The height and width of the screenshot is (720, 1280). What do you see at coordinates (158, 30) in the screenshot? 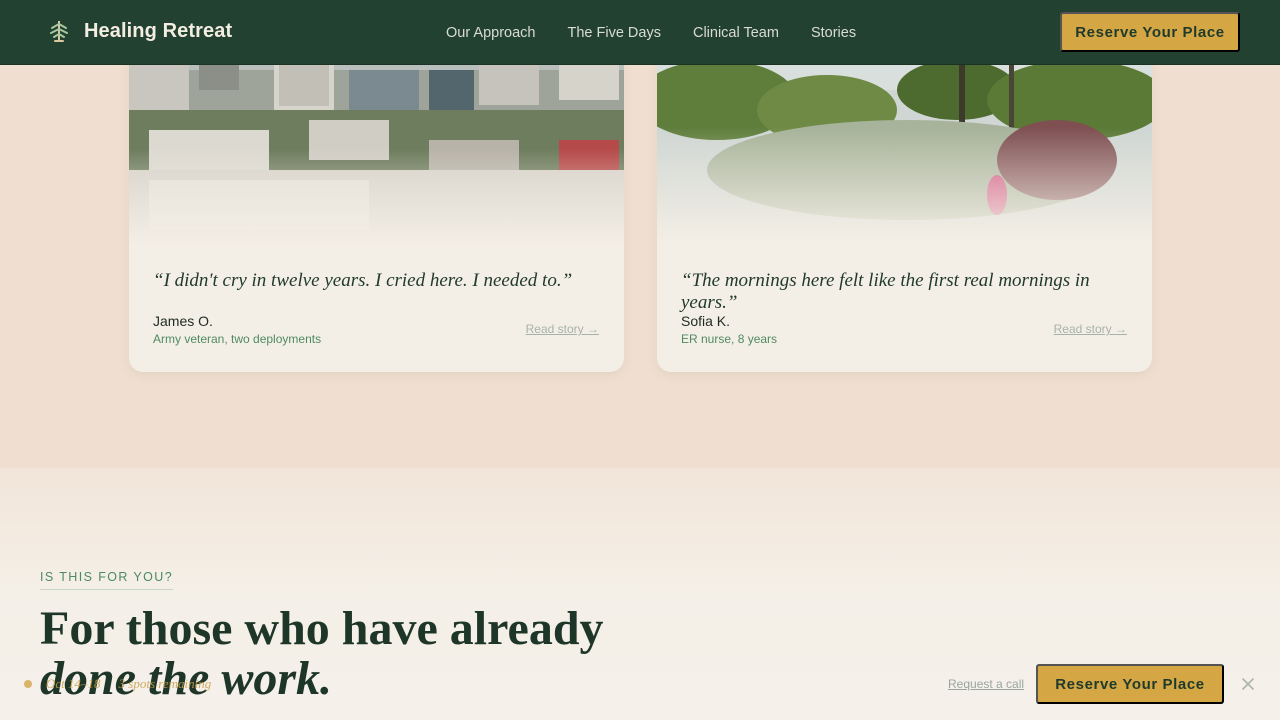
I see `brand-name: Healing Retreat` at bounding box center [158, 30].